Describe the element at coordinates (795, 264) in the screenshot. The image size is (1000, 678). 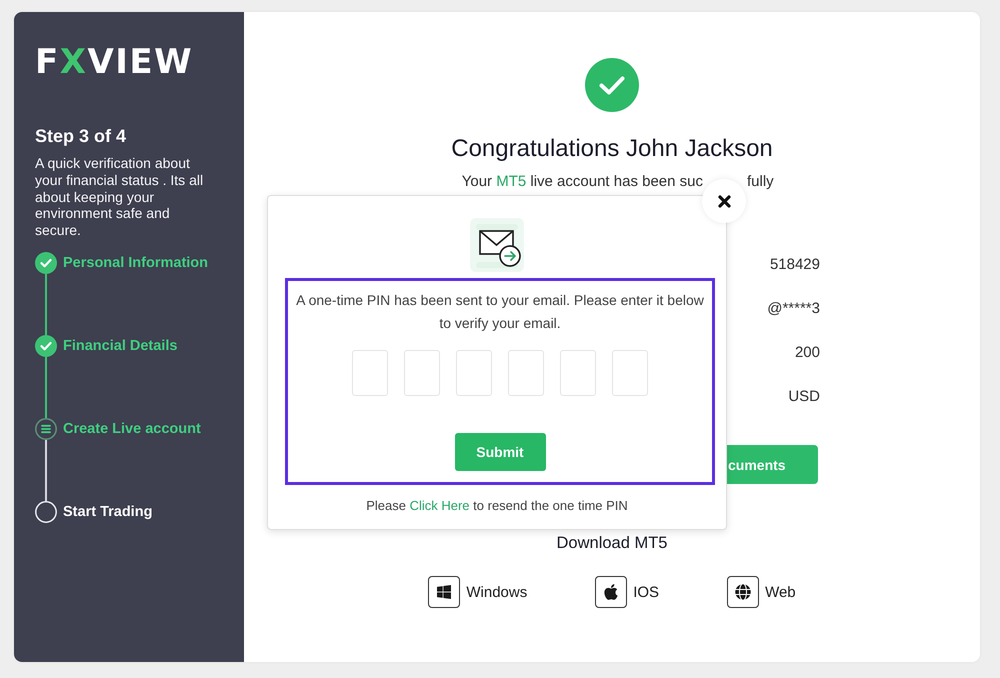
I see `detail-value: 518429` at that location.